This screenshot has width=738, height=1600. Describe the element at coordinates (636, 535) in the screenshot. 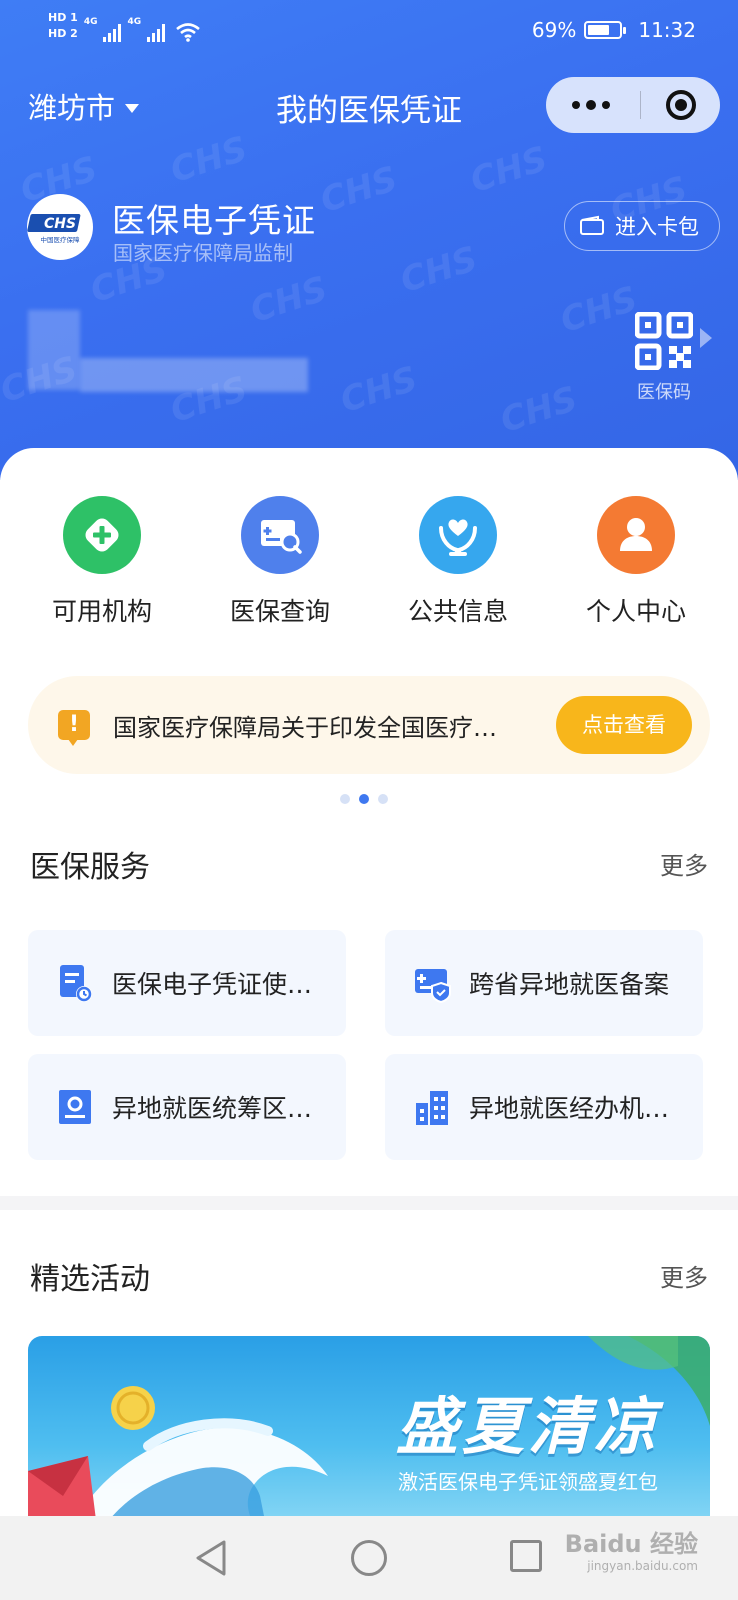

I see `person-icon` at that location.